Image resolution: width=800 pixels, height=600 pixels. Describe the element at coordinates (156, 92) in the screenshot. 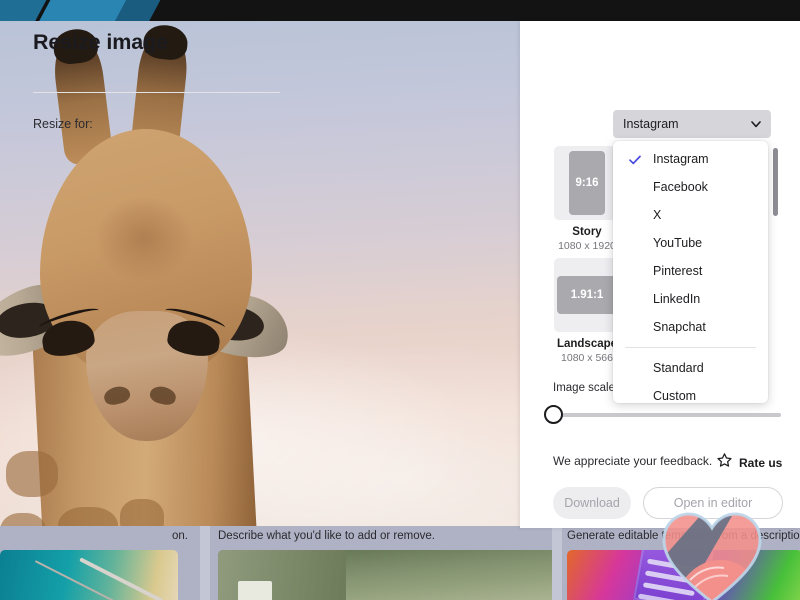

I see `title-divider` at that location.